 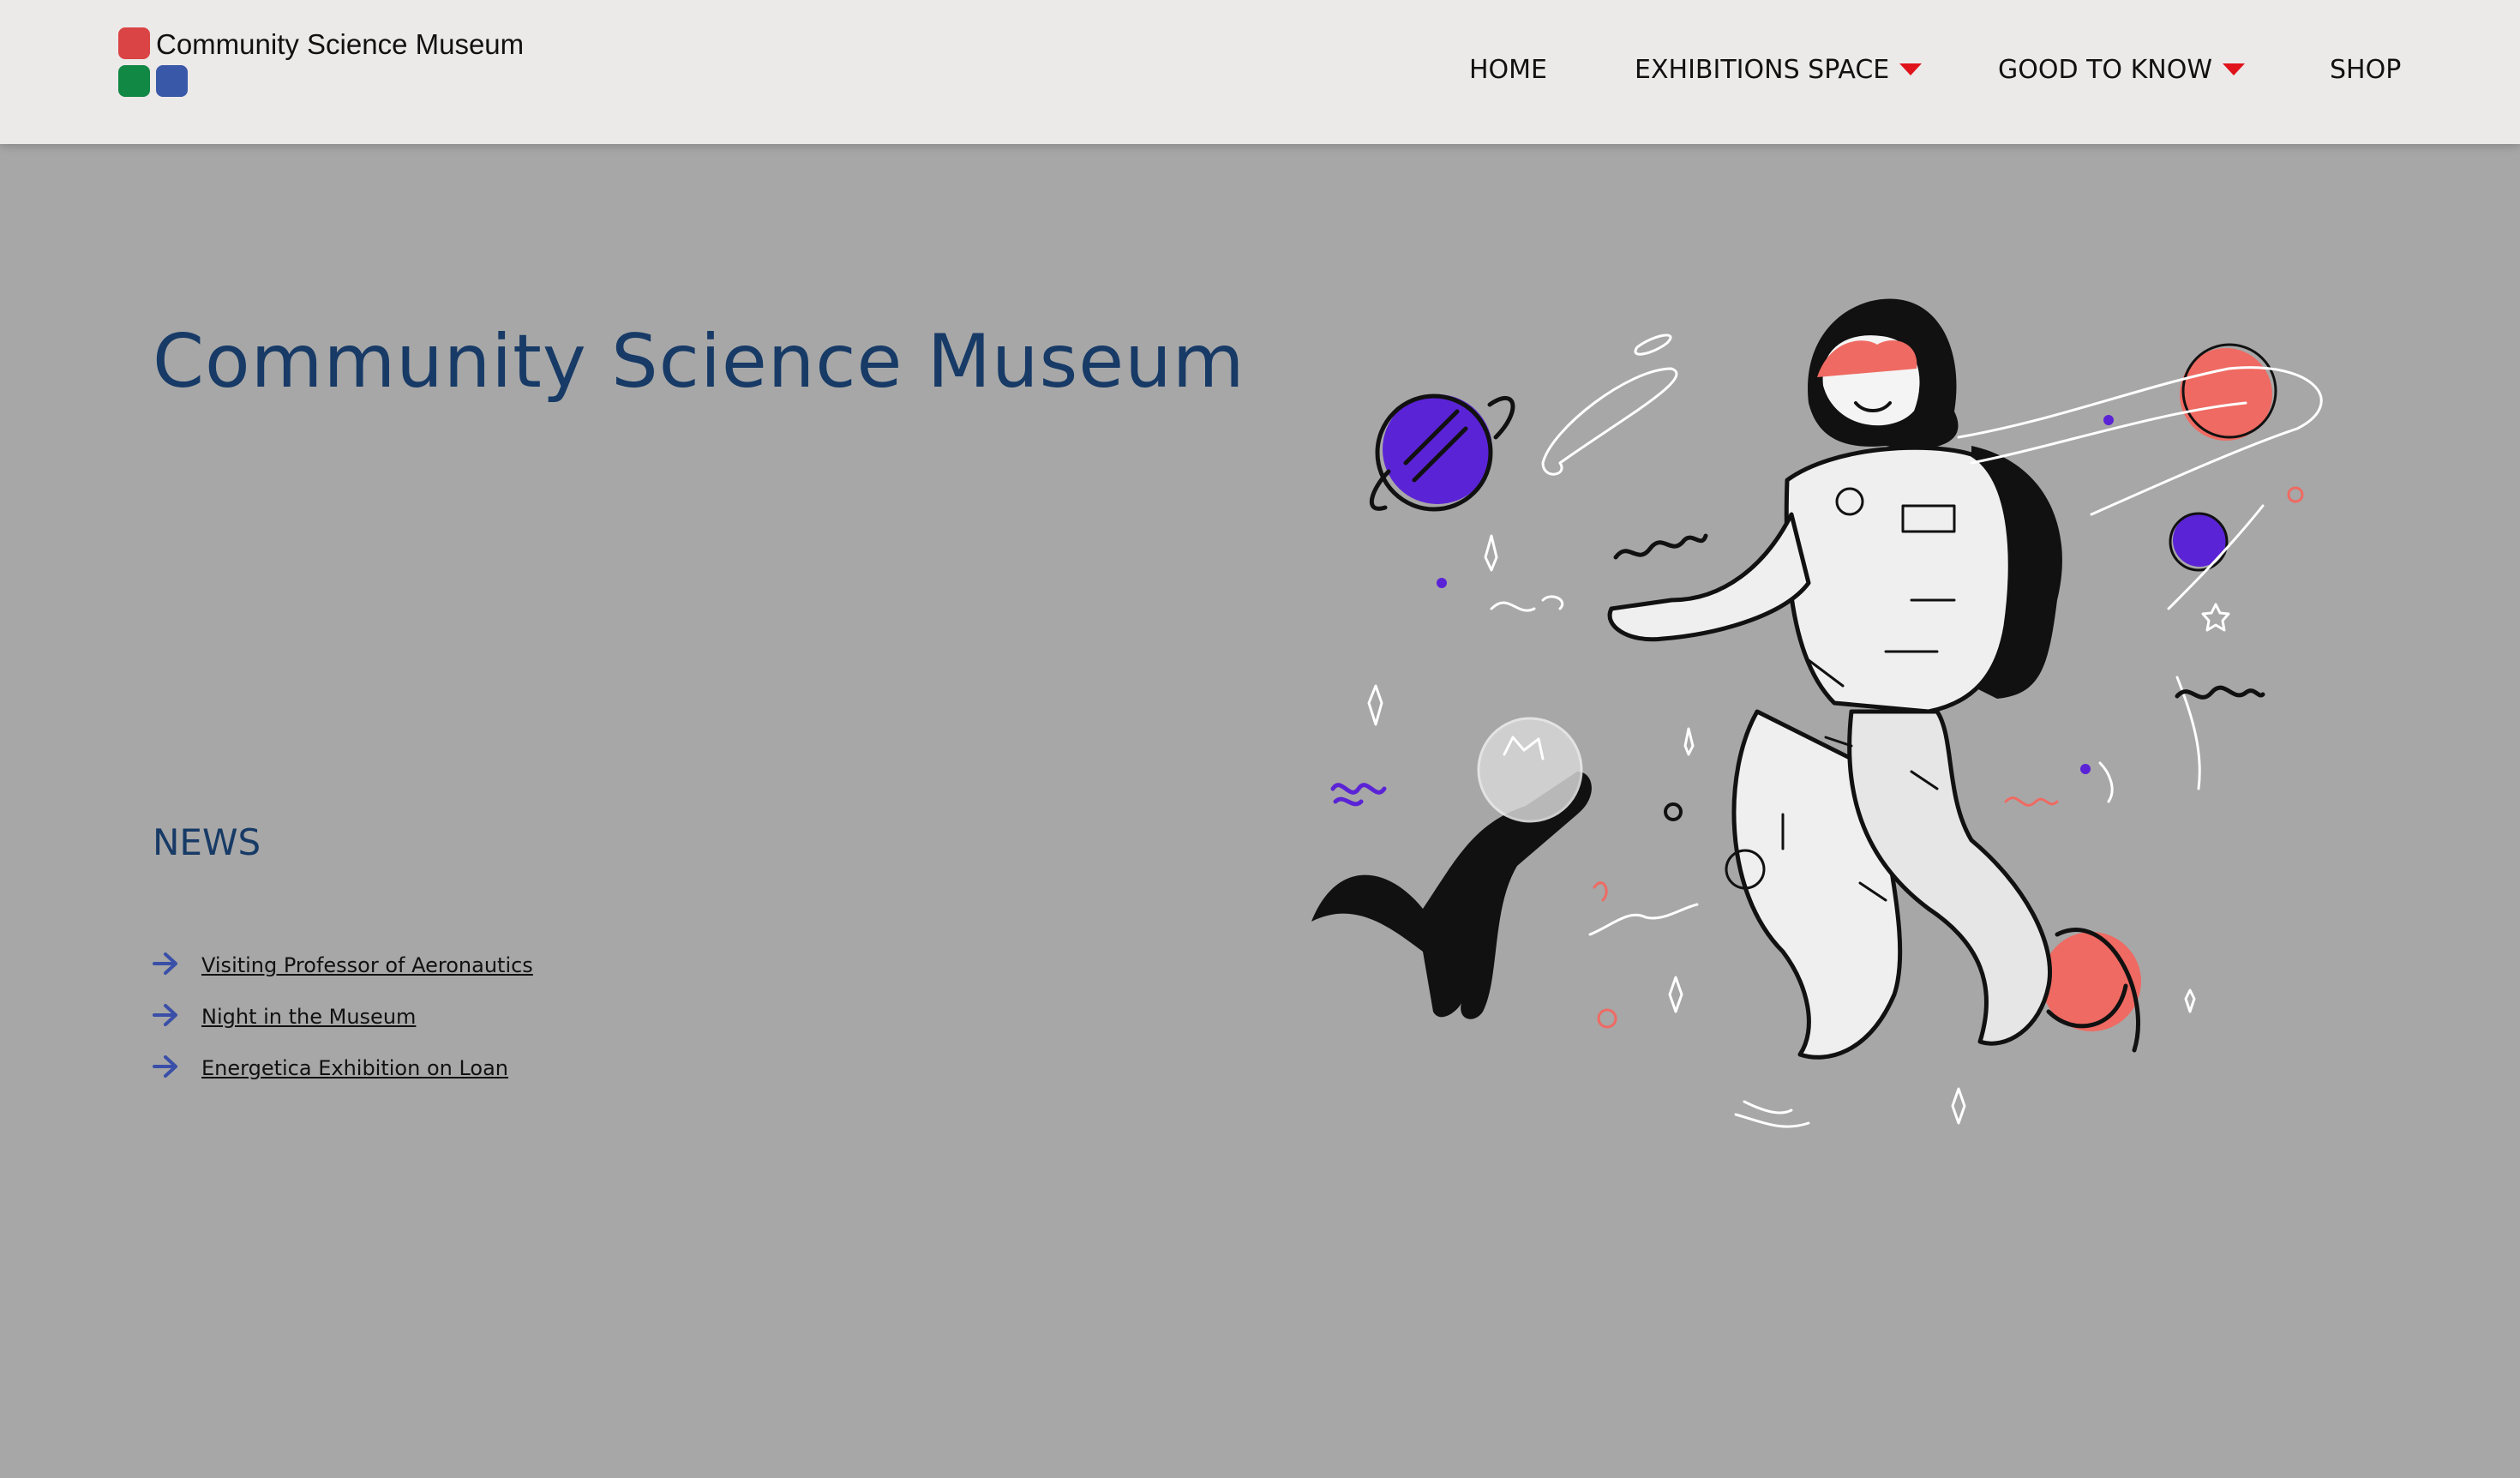 What do you see at coordinates (207, 842) in the screenshot?
I see `news-heading: NEWS` at bounding box center [207, 842].